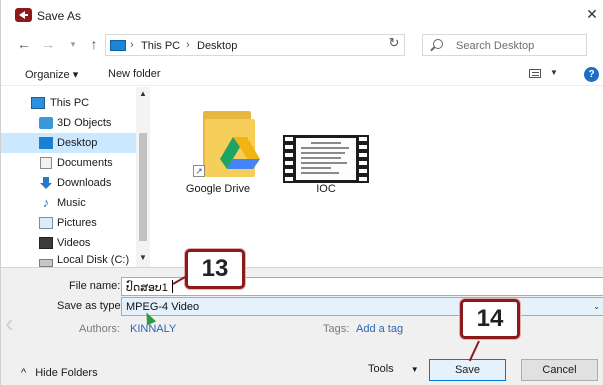 This screenshot has width=603, height=385. Describe the element at coordinates (217, 46) in the screenshot. I see `breadcrumb-desktop: Desktop` at that location.